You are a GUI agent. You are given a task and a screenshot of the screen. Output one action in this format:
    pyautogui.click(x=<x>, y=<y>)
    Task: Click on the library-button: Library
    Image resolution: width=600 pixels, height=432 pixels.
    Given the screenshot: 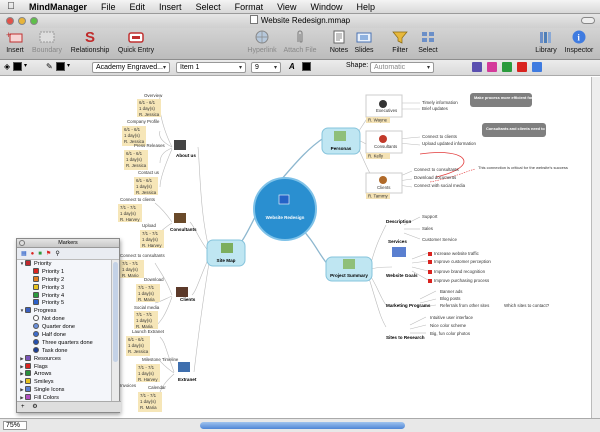 What is the action you would take?
    pyautogui.click(x=546, y=44)
    